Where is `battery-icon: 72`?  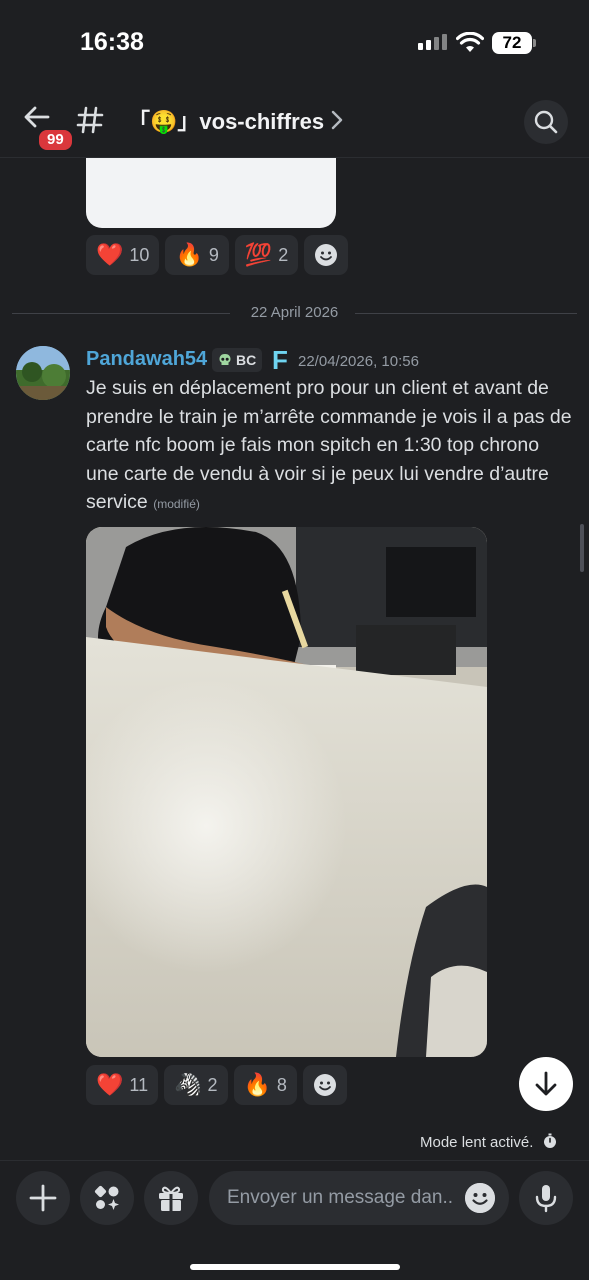
battery-icon: 72 is located at coordinates (512, 43).